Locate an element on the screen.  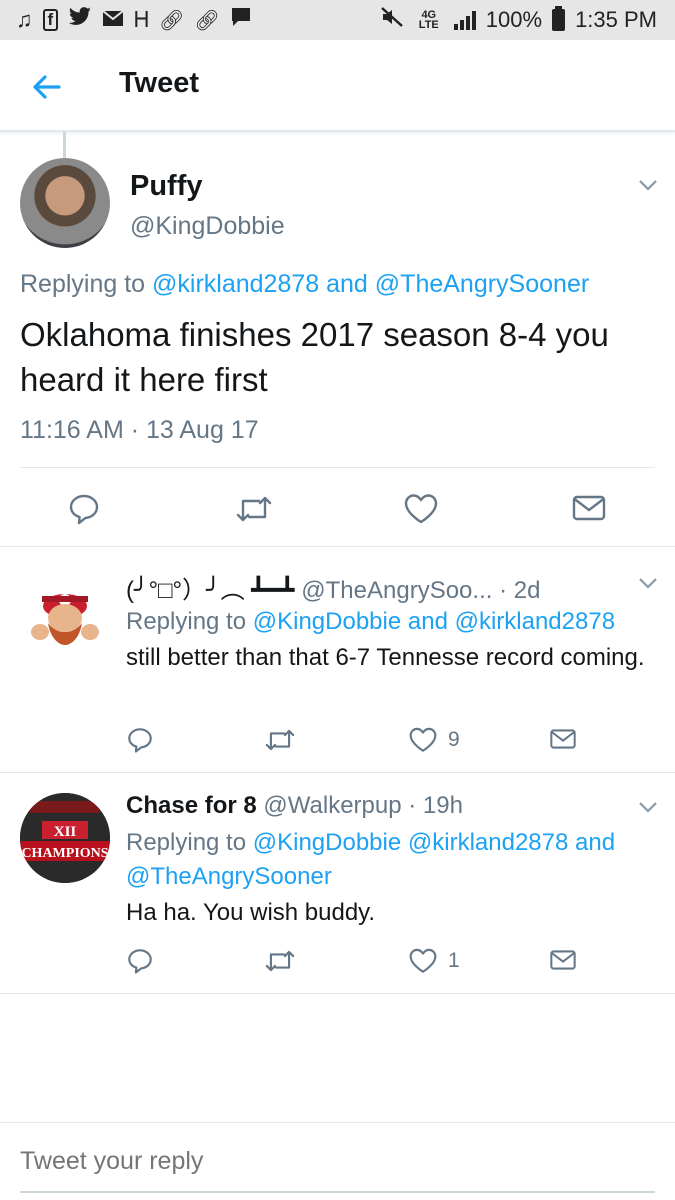
tweet-text: Ha ha. You wish buddy. is located at coordinates (251, 912).